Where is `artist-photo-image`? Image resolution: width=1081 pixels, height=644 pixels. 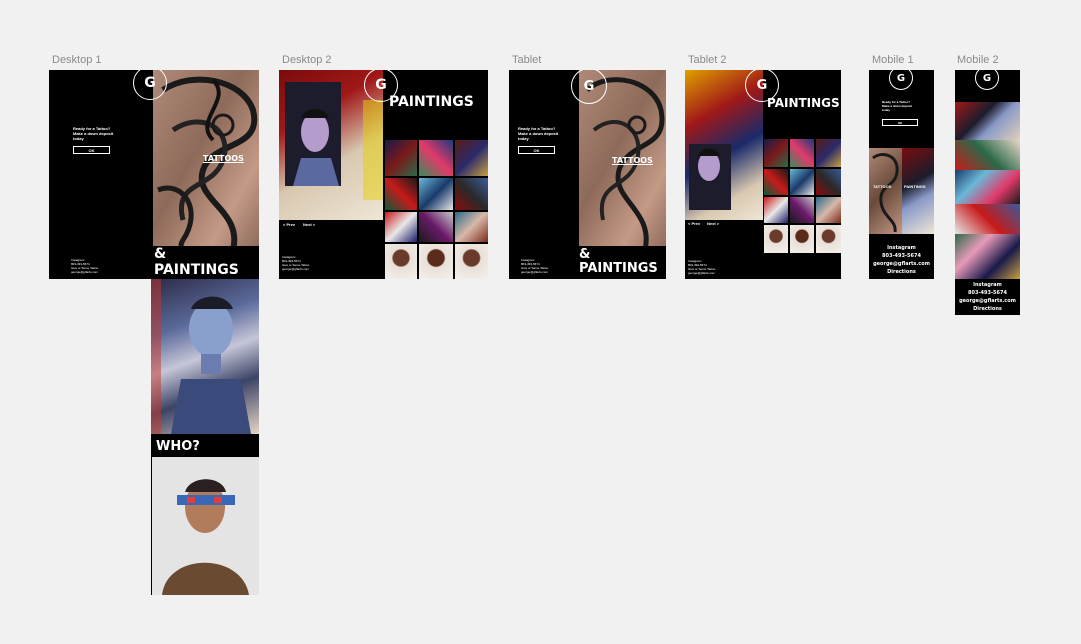 artist-photo-image is located at coordinates (205, 526).